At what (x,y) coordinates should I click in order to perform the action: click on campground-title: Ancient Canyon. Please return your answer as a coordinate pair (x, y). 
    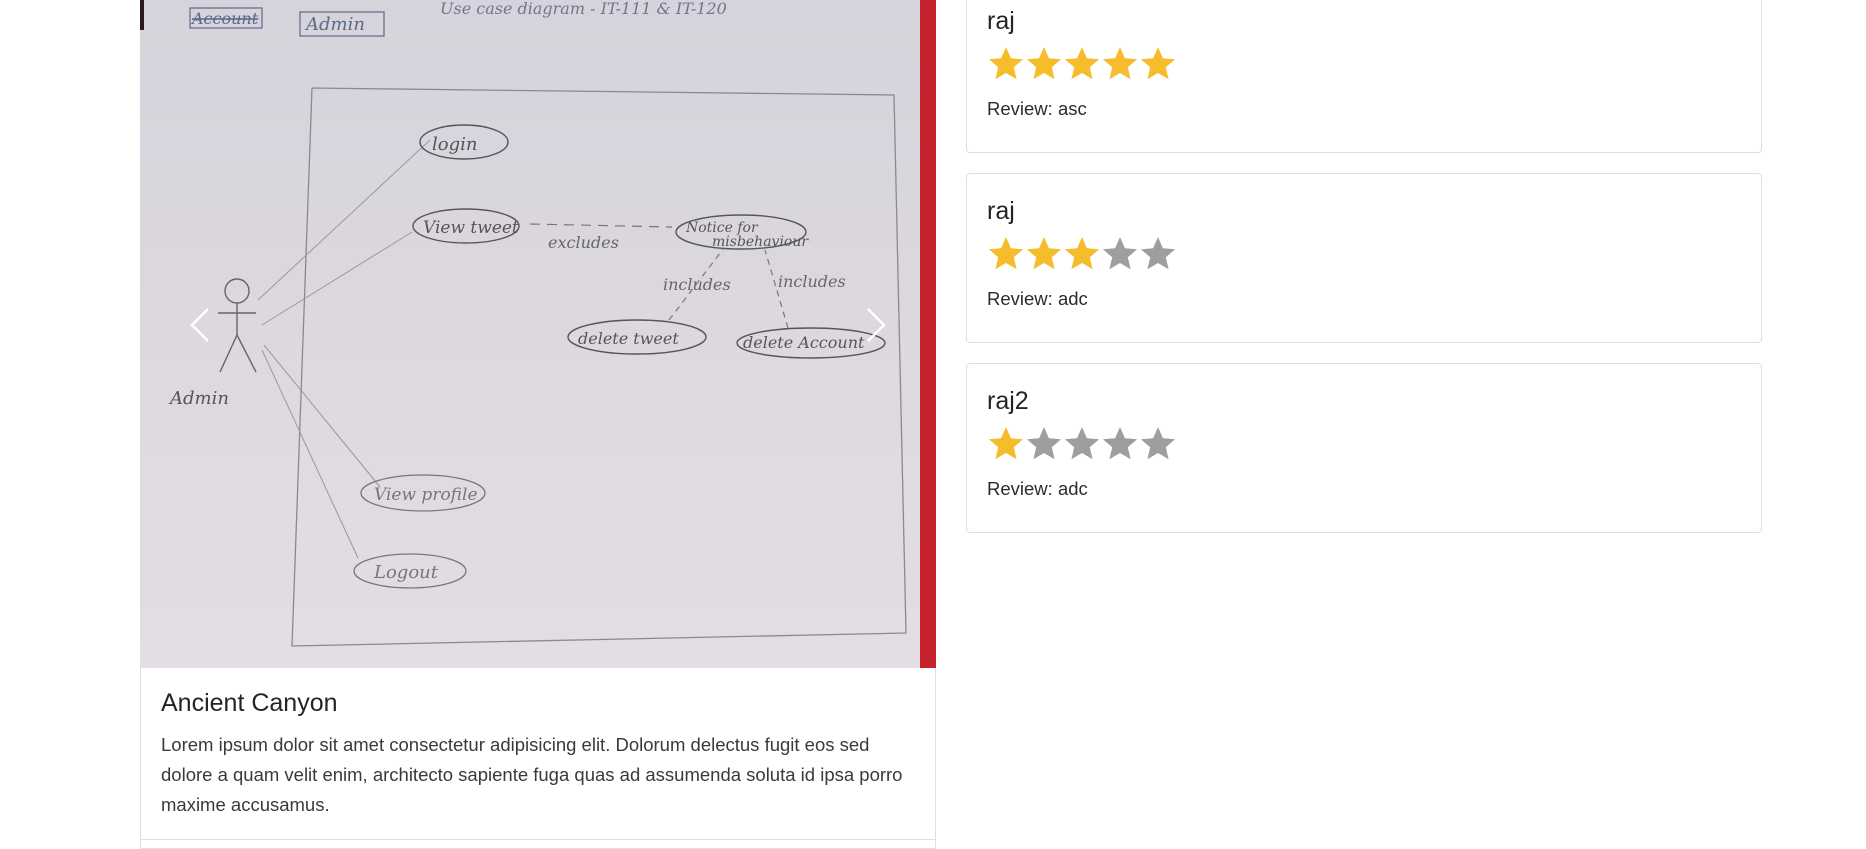
    Looking at the image, I should click on (249, 703).